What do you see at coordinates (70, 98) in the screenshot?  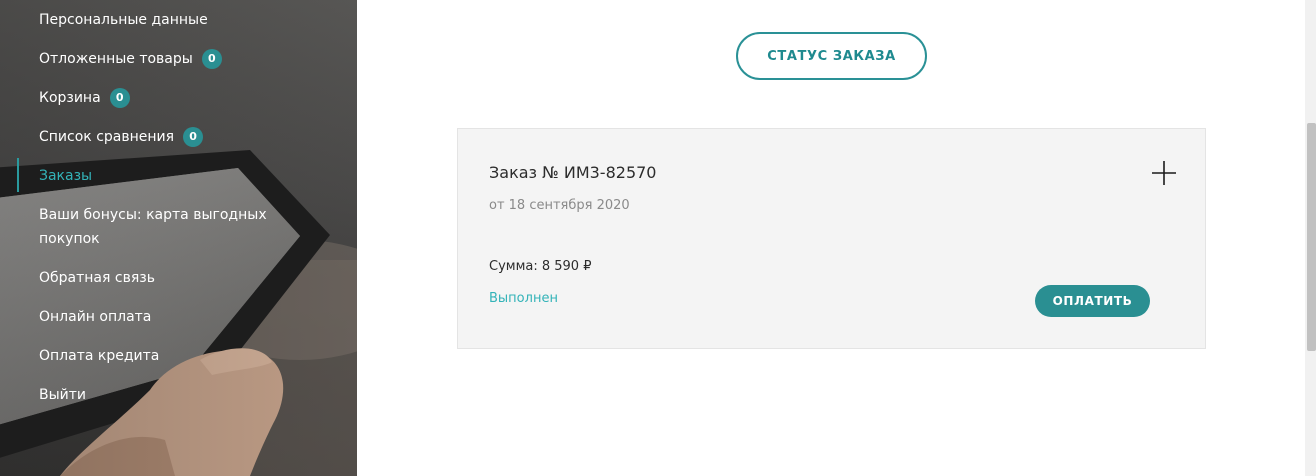 I see `sidebar-item-label: Корзина` at bounding box center [70, 98].